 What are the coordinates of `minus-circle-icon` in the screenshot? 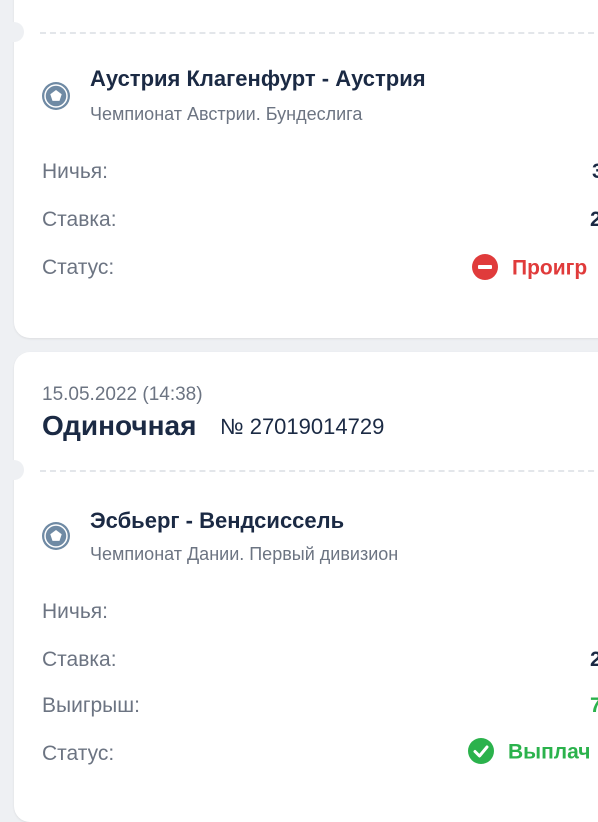 It's located at (485, 267).